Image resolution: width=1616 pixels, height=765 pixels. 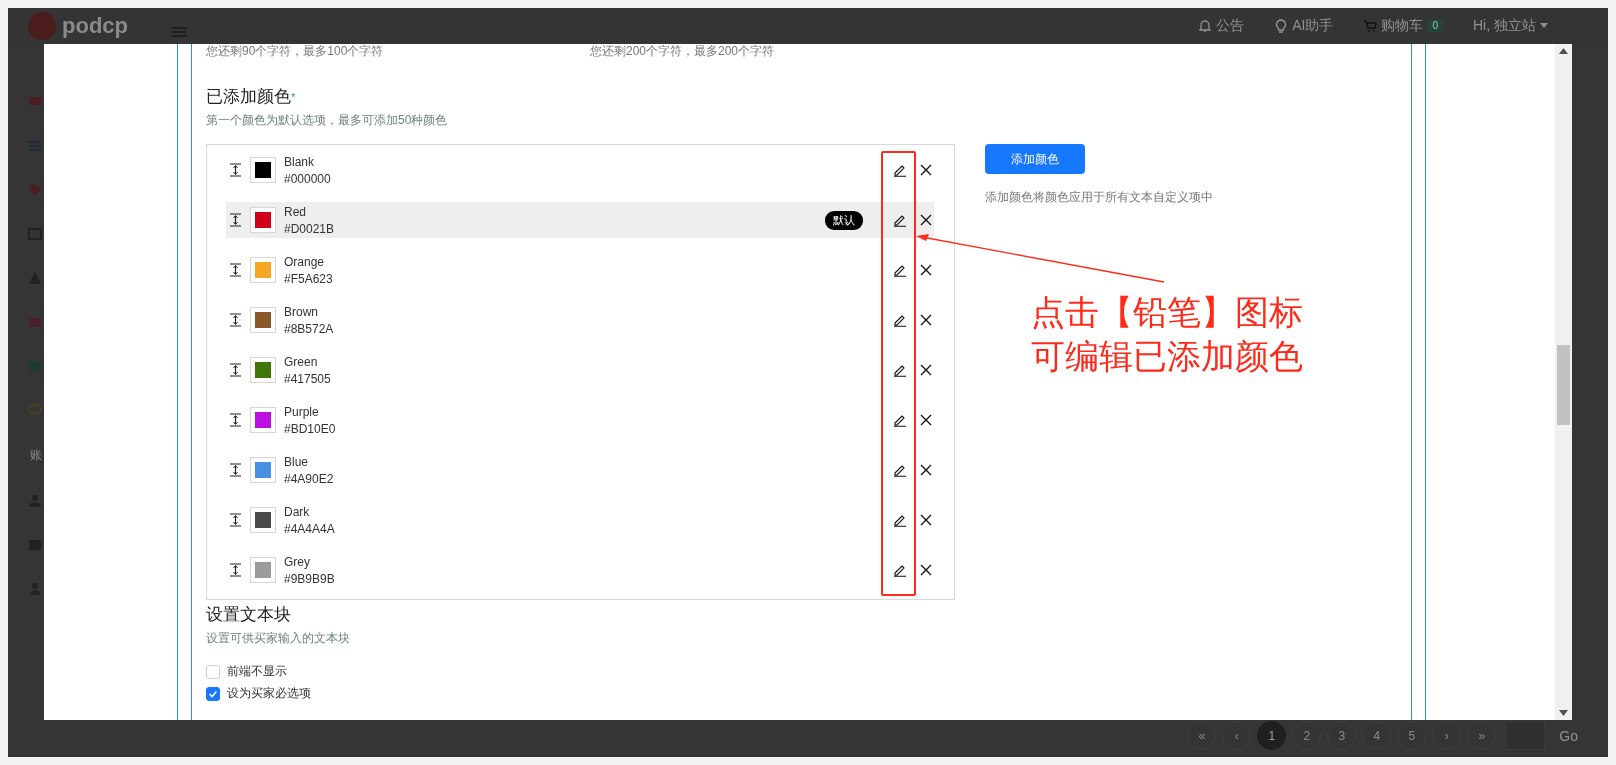 What do you see at coordinates (278, 638) in the screenshot?
I see `section-hint: 设置可供买家输入的文本块` at bounding box center [278, 638].